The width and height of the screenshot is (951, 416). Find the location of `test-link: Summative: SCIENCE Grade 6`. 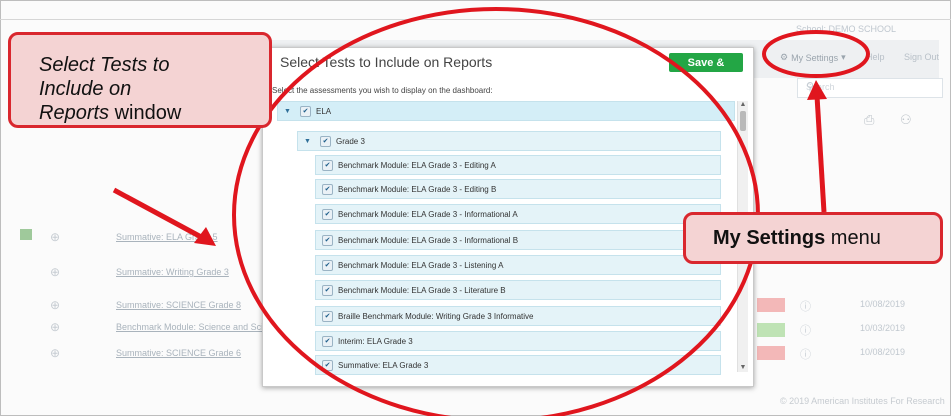

test-link: Summative: SCIENCE Grade 6 is located at coordinates (178, 353).